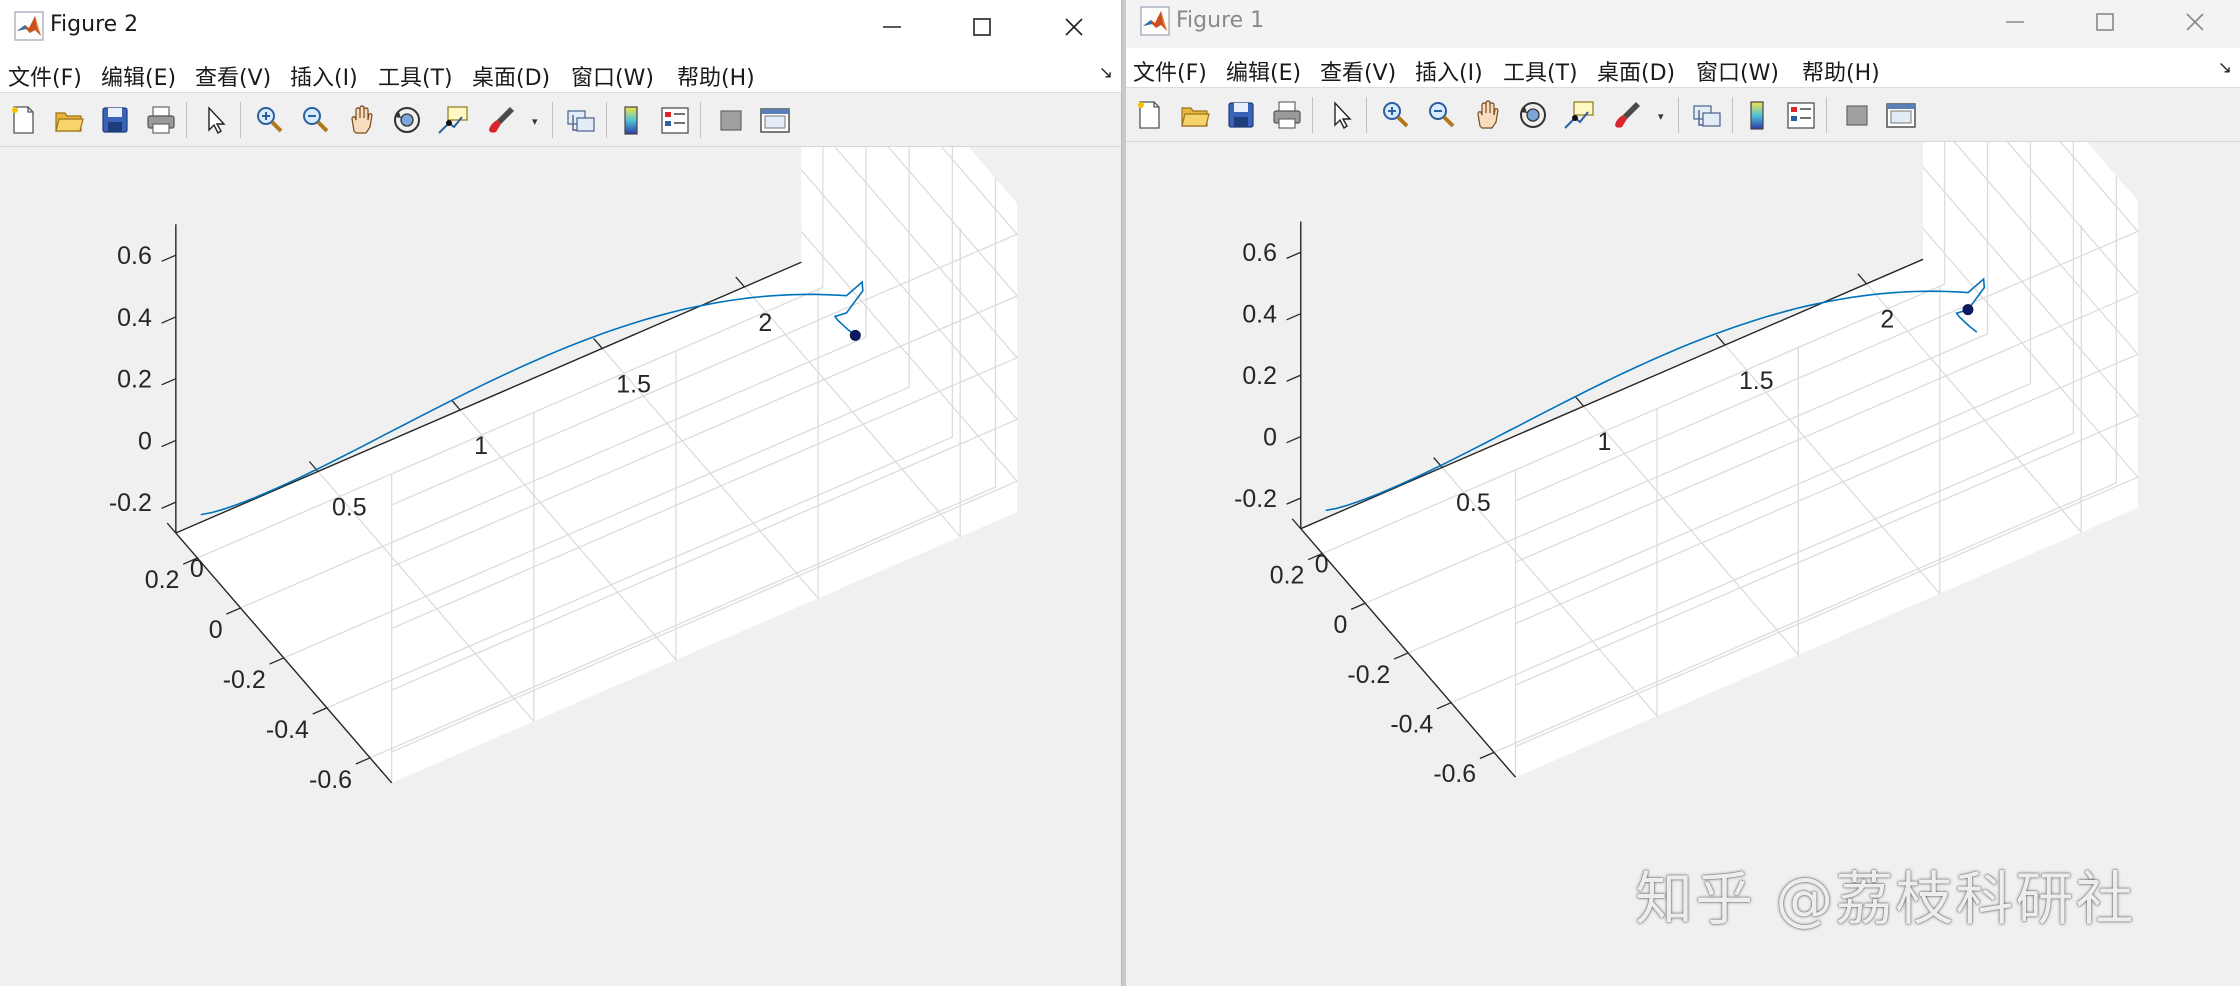 Image resolution: width=2240 pixels, height=986 pixels. I want to click on title-bar: Figure 2, so click(560, 26).